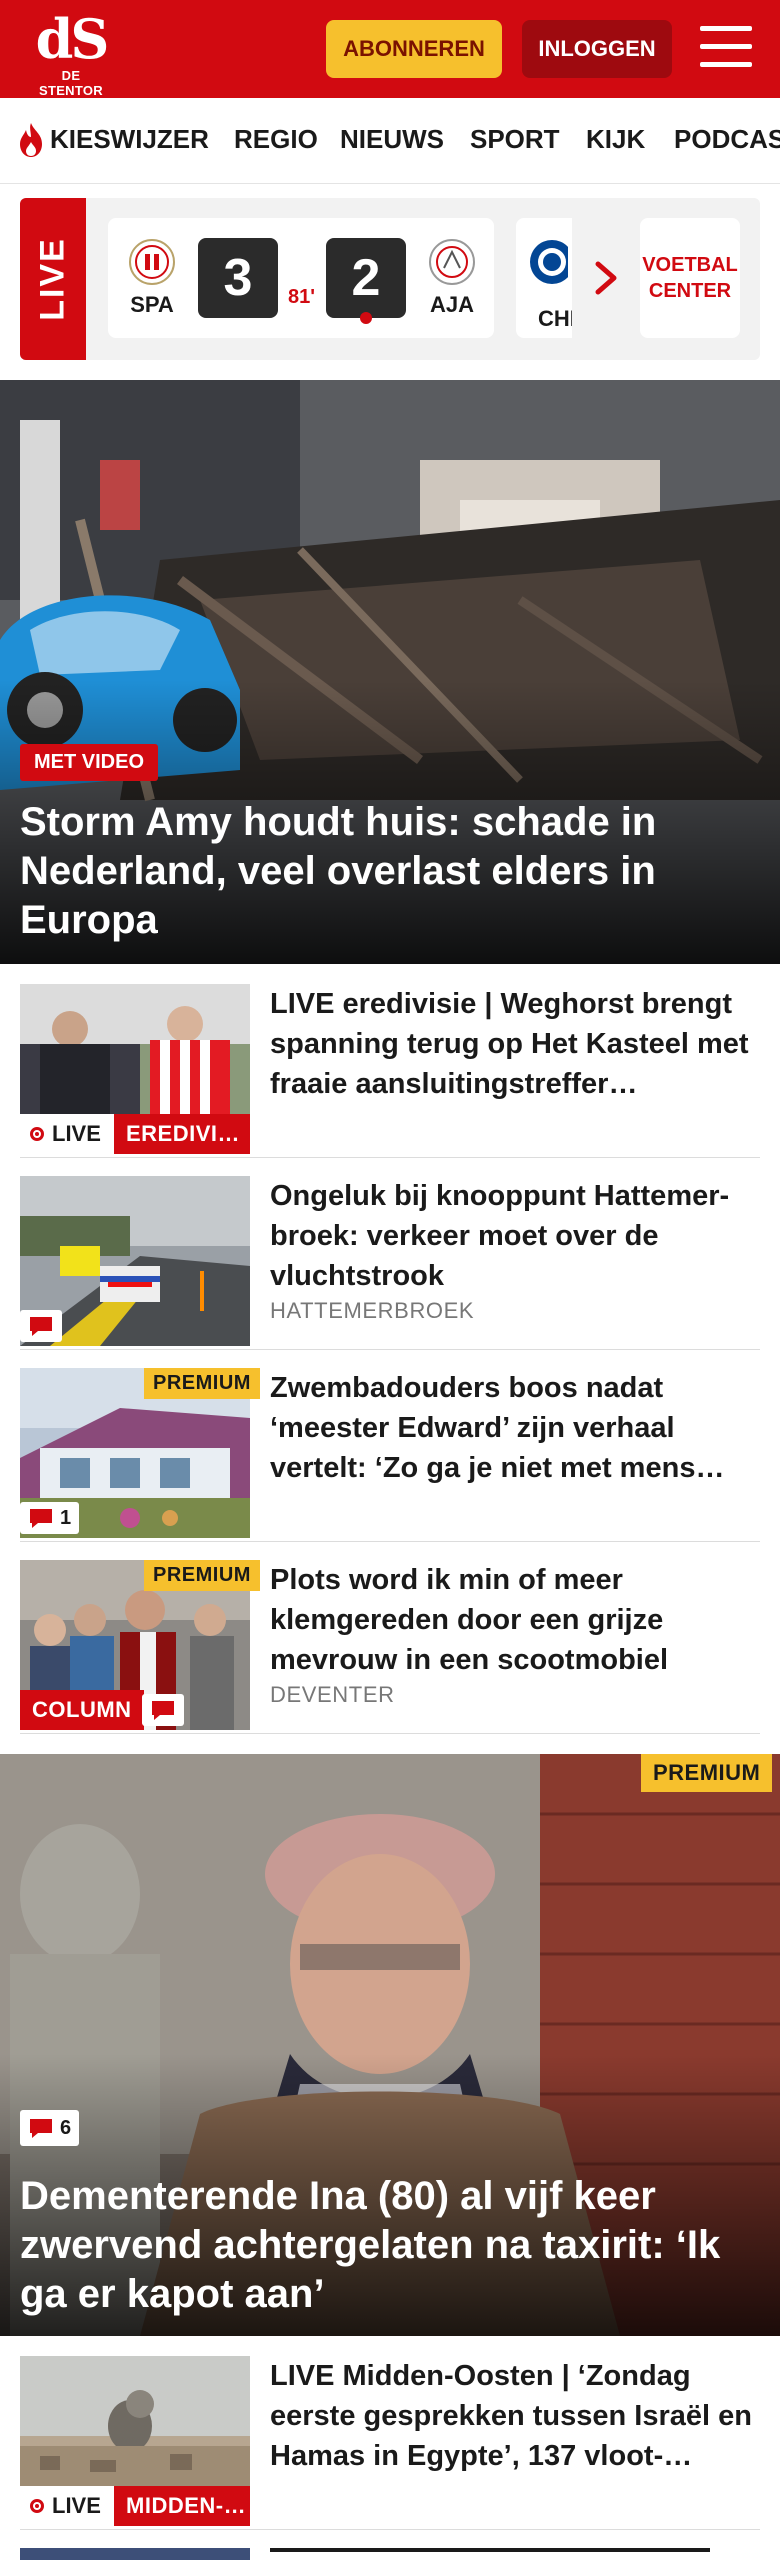 The height and width of the screenshot is (2560, 780). I want to click on away-score: 2, so click(366, 278).